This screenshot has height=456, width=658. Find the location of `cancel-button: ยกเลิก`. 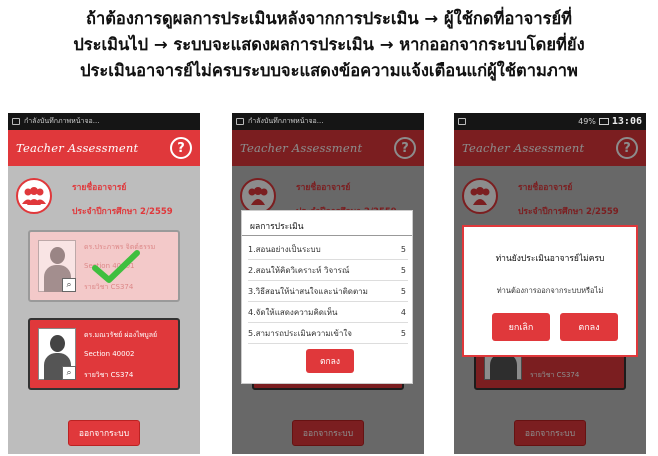

cancel-button: ยกเลิก is located at coordinates (521, 327).